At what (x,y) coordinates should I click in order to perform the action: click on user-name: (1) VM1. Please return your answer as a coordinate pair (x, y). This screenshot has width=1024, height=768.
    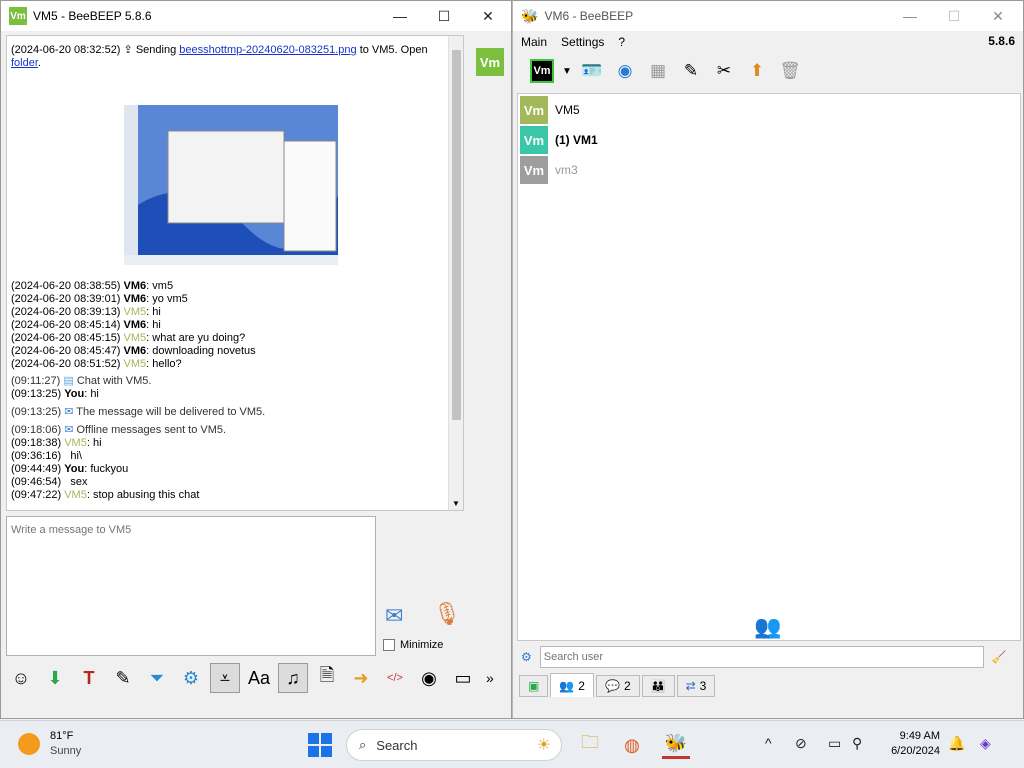
    Looking at the image, I should click on (576, 140).